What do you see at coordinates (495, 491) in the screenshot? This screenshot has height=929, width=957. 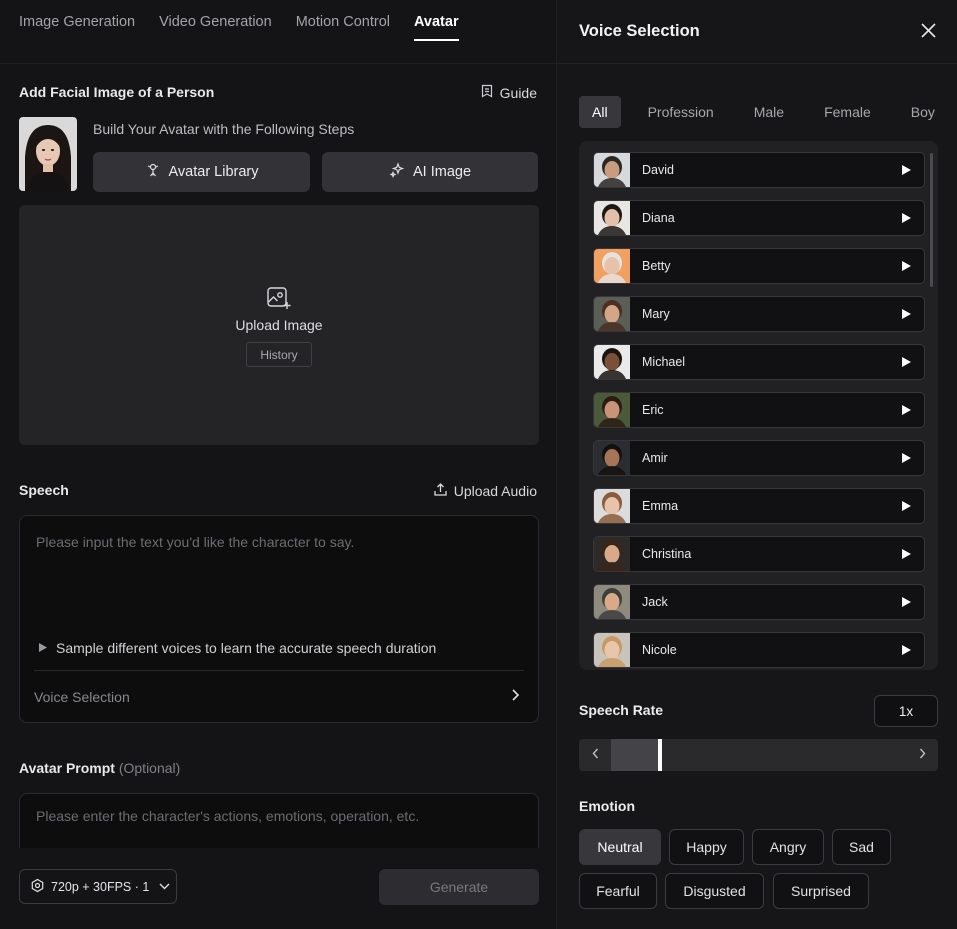 I see `upload-audio-label: Upload Audio` at bounding box center [495, 491].